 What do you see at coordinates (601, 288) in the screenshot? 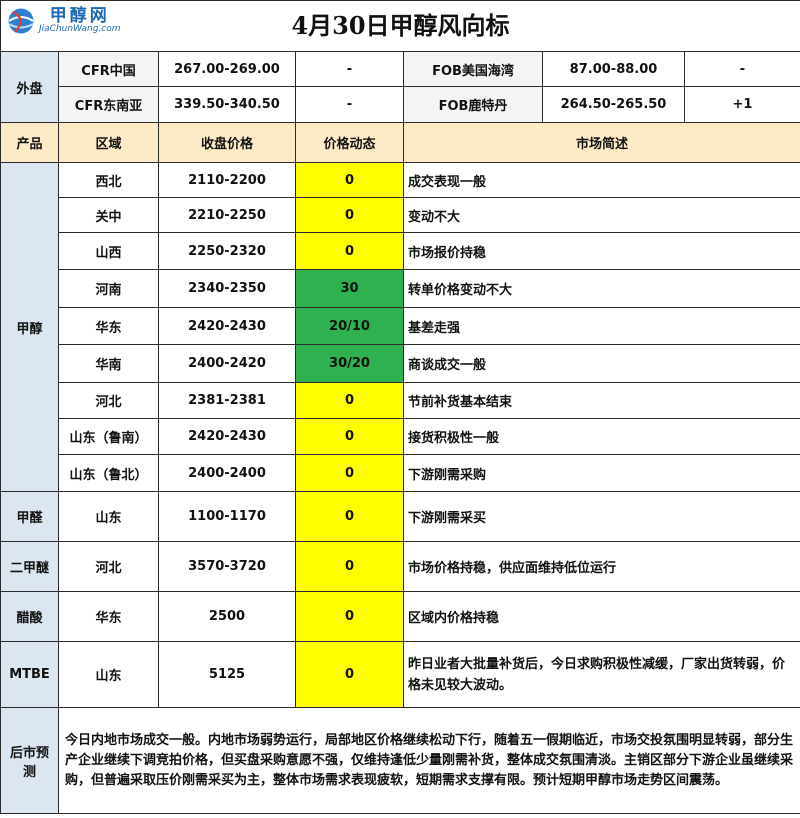
I see `summary-cell: 转单价格变动不大` at bounding box center [601, 288].